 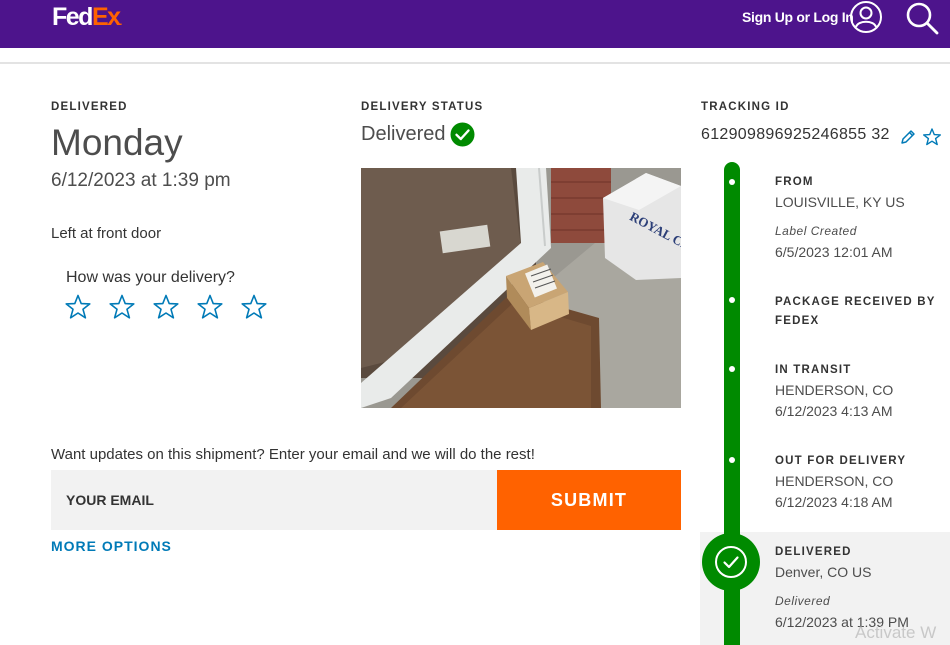 What do you see at coordinates (841, 461) in the screenshot?
I see `step-title: OUT FOR DELIVERY` at bounding box center [841, 461].